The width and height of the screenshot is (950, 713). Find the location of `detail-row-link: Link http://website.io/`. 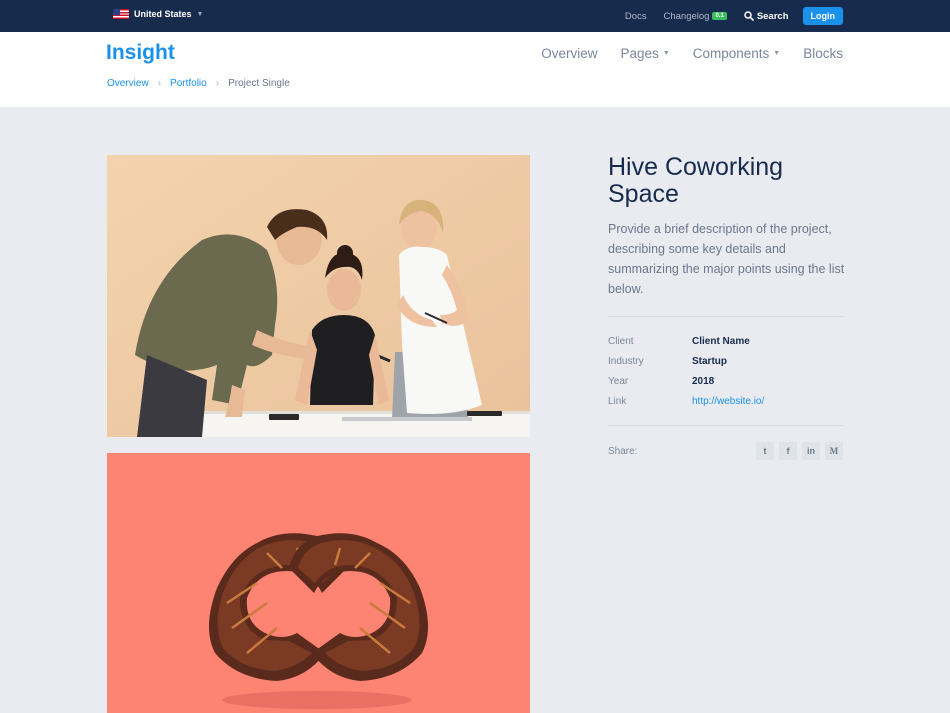

detail-row-link: Link http://website.io/ is located at coordinates (725, 401).